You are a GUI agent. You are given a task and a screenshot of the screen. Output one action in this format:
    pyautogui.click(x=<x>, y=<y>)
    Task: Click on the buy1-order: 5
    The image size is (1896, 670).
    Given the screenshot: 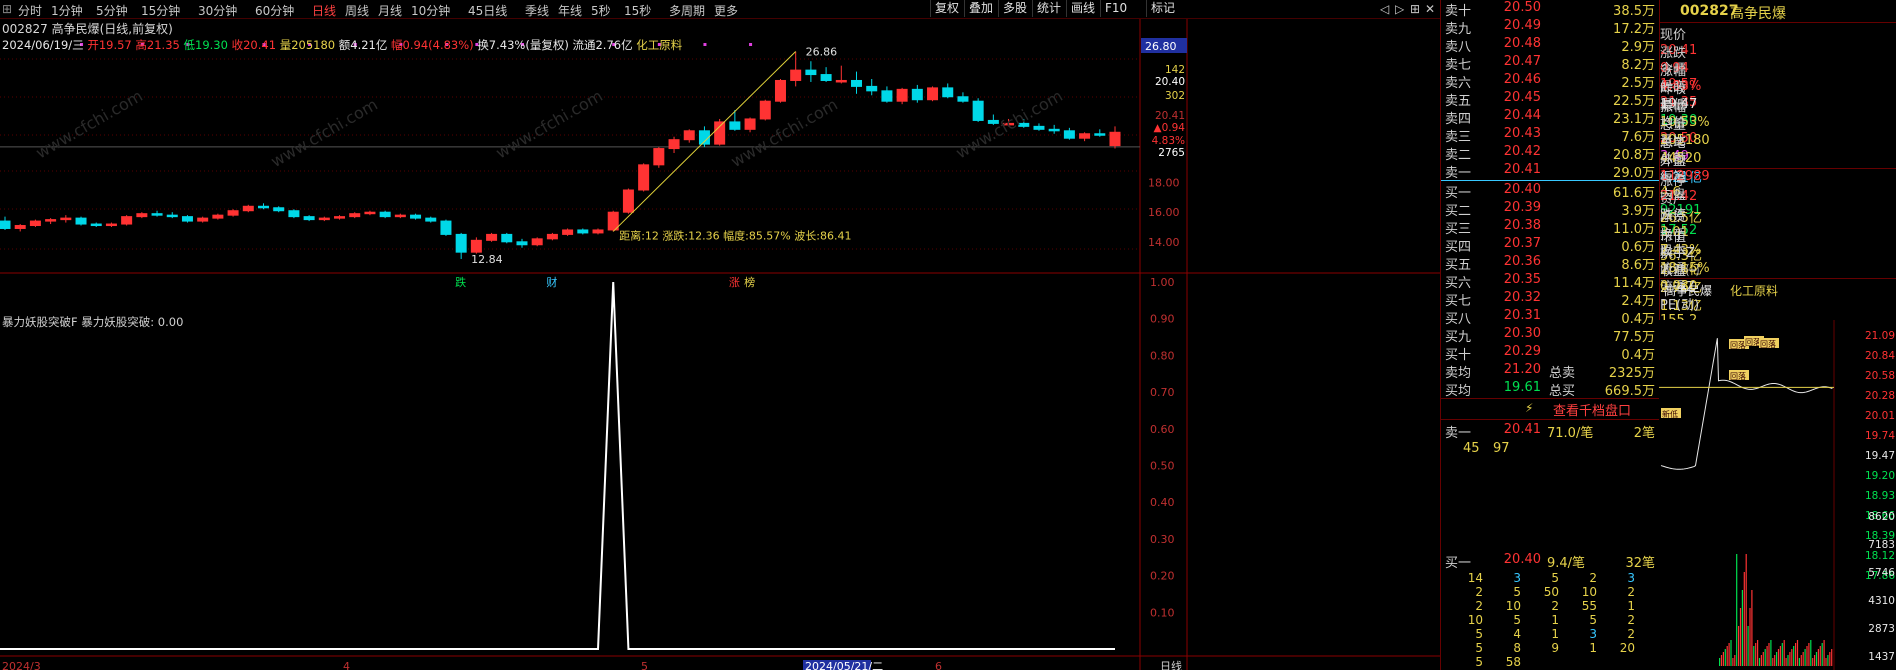 What is the action you would take?
    pyautogui.click(x=1479, y=648)
    